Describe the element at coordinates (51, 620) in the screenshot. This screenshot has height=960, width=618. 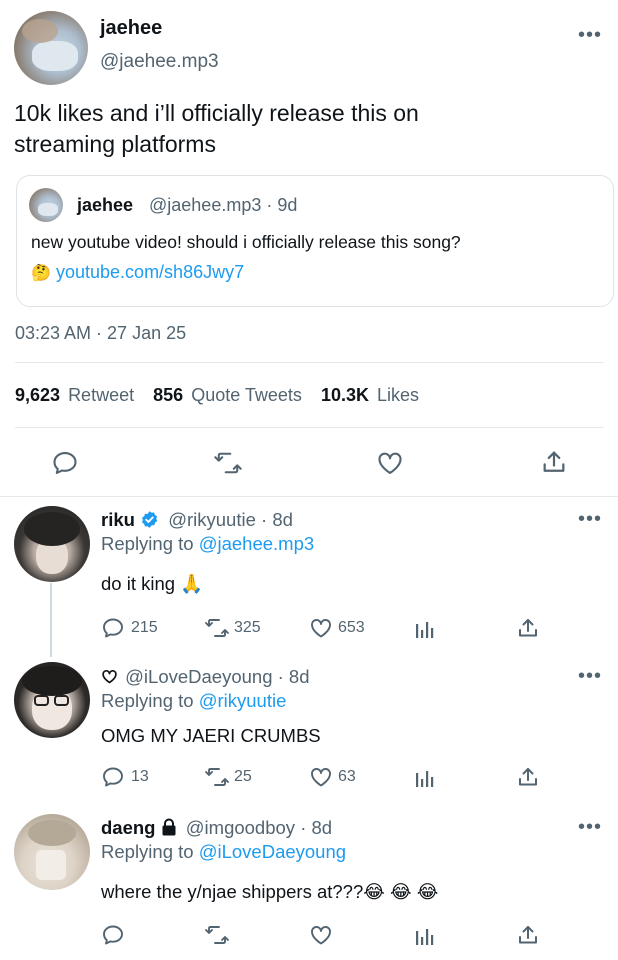
I see `thread-line` at that location.